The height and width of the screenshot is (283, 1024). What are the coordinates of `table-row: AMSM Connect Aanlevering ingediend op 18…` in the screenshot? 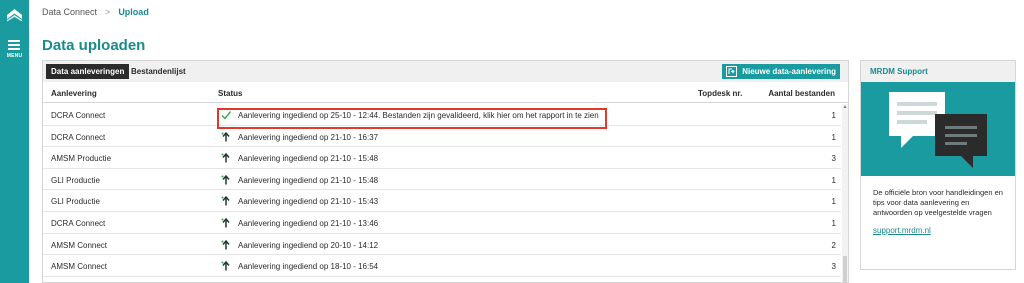 It's located at (442, 266).